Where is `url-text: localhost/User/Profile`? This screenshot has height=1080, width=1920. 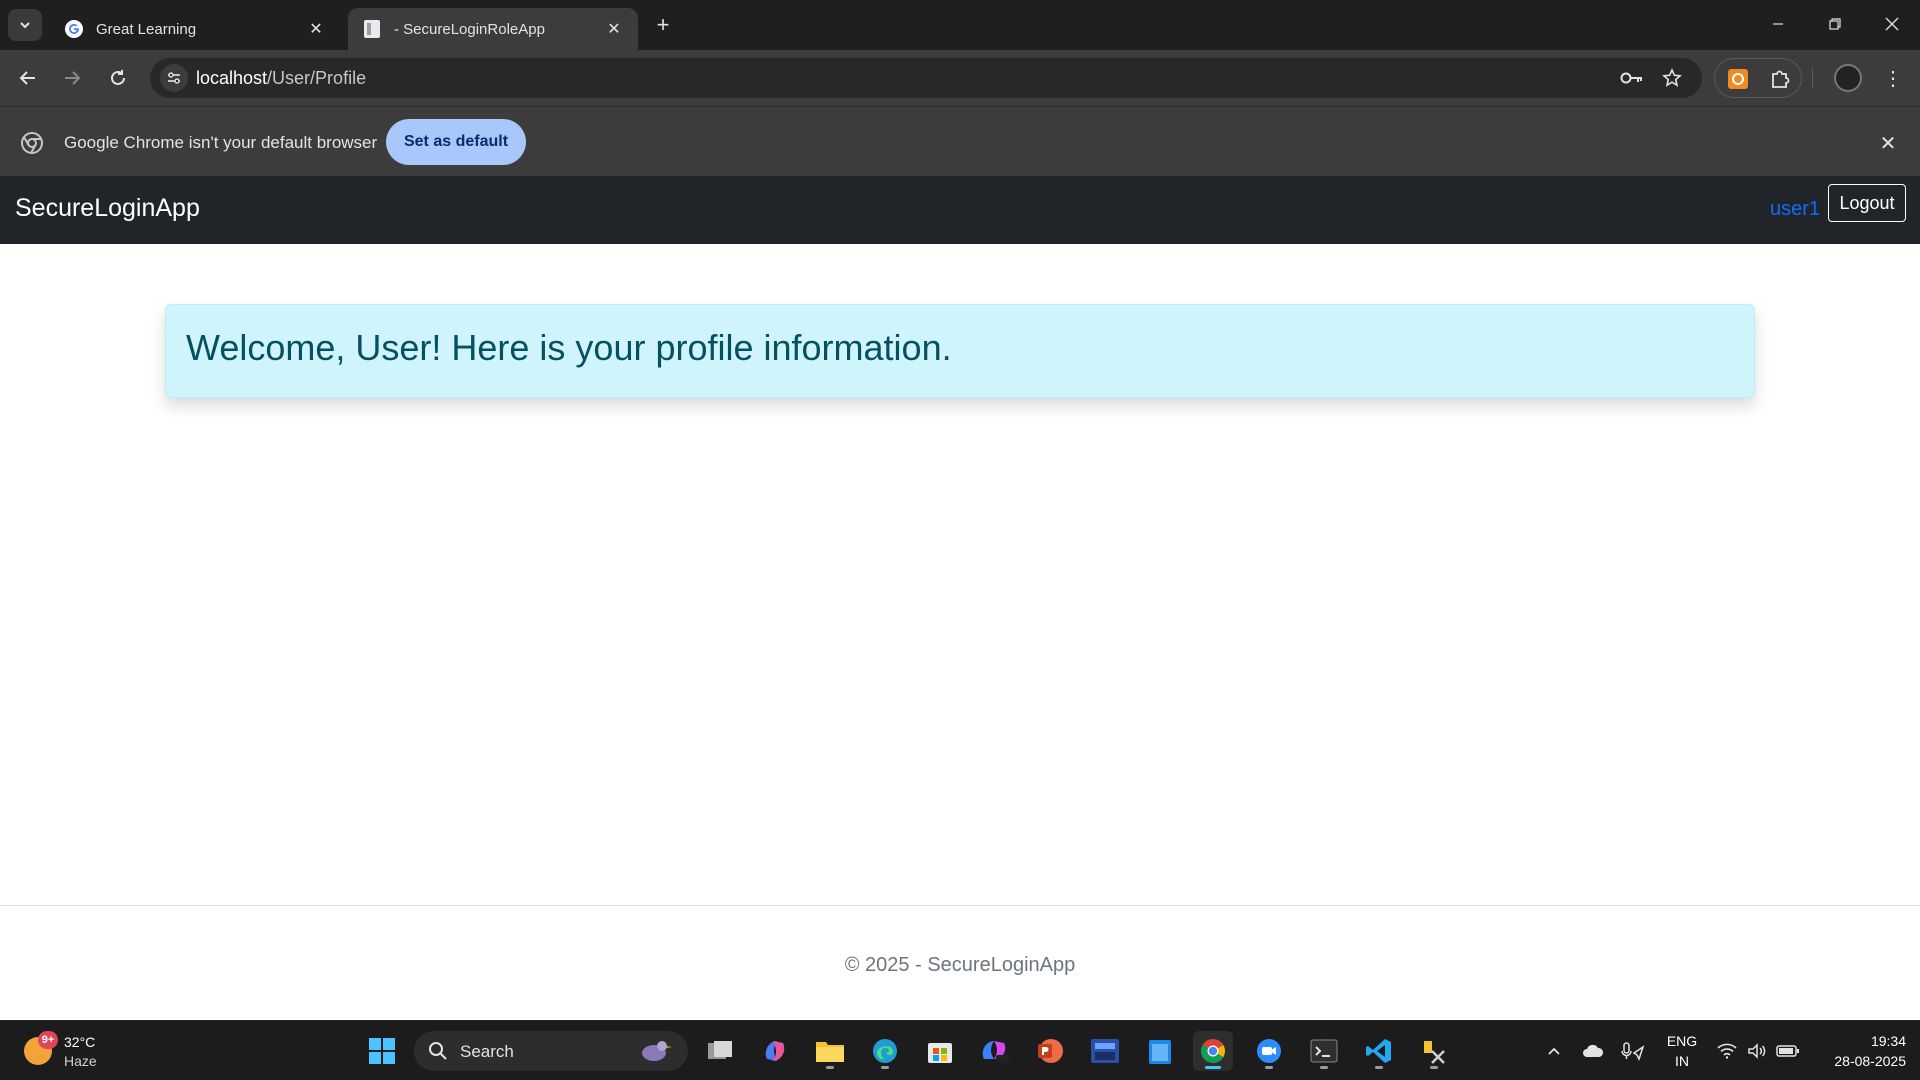
url-text: localhost/User/Profile is located at coordinates (281, 78).